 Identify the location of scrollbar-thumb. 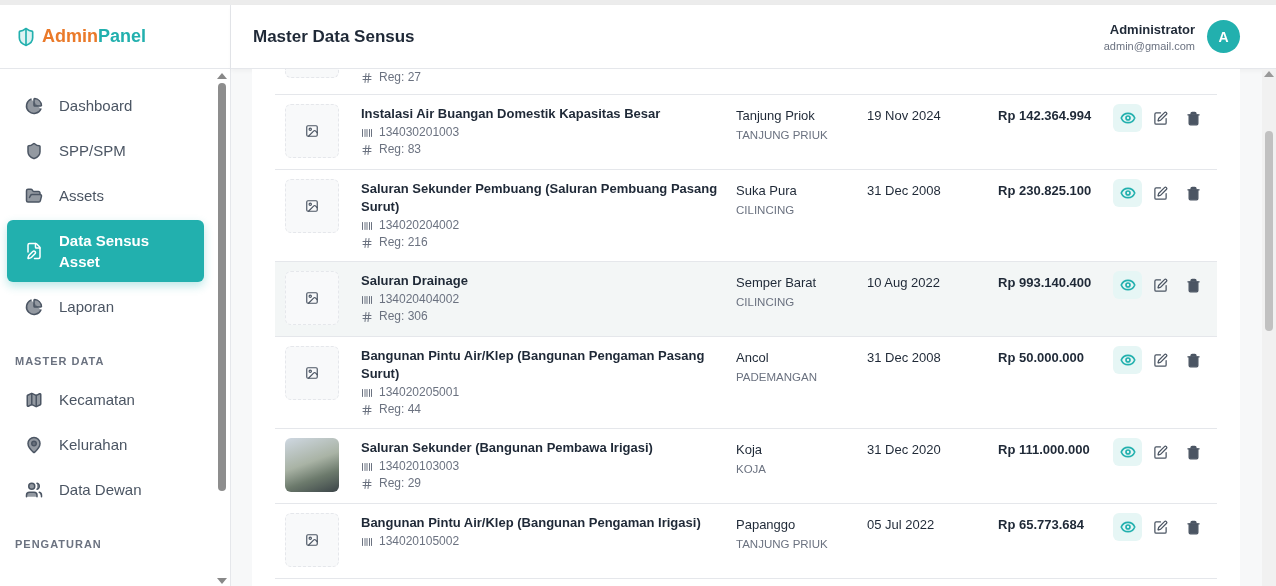
(1269, 231).